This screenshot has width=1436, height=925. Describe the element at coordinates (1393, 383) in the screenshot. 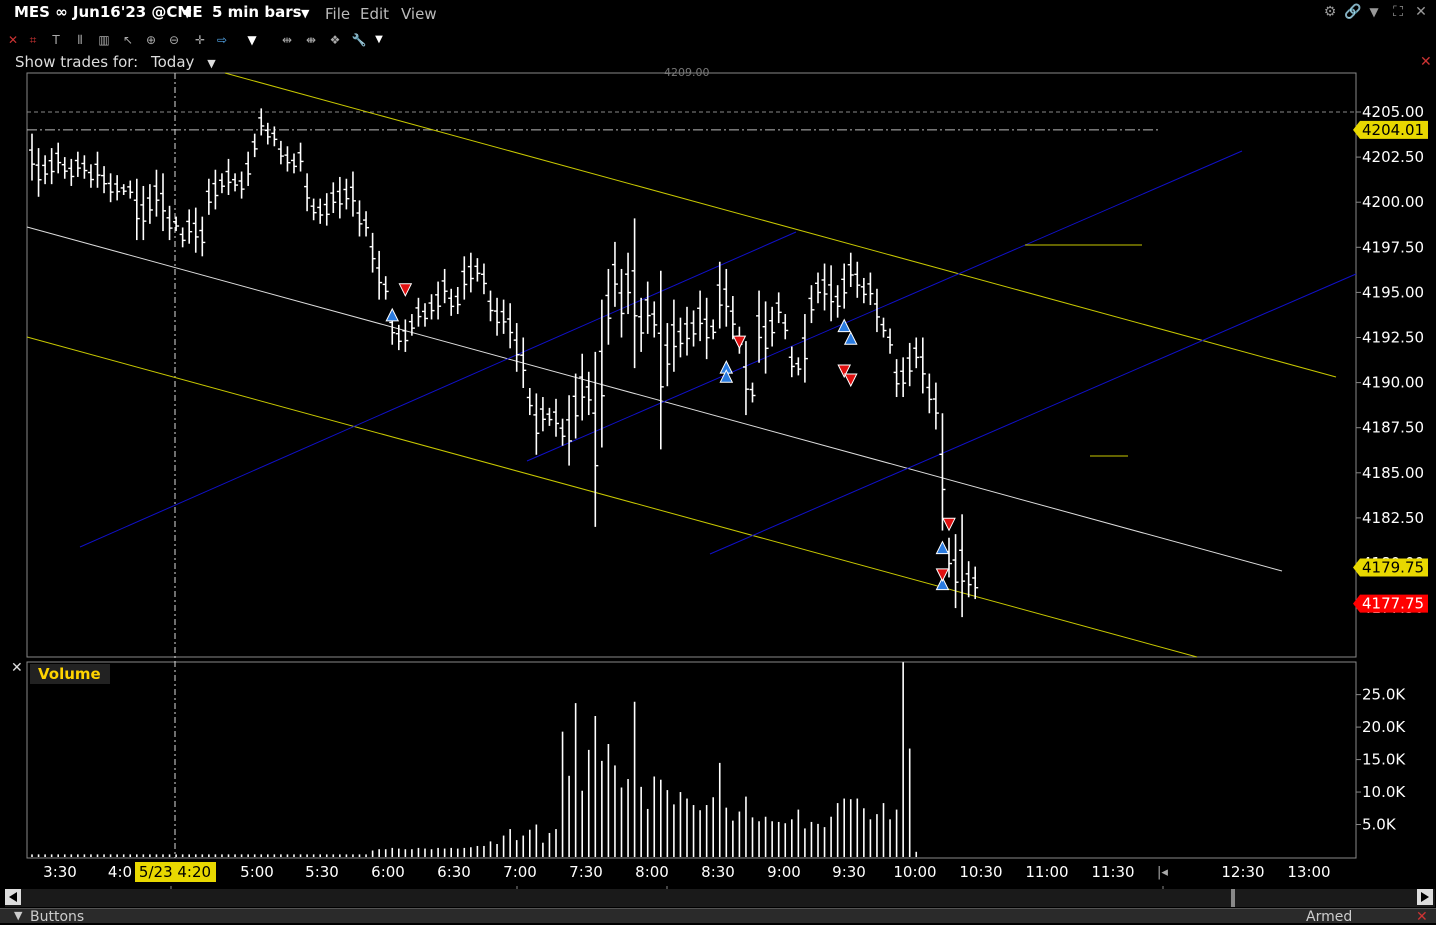

I see `price-tick-label: 4190.00` at that location.